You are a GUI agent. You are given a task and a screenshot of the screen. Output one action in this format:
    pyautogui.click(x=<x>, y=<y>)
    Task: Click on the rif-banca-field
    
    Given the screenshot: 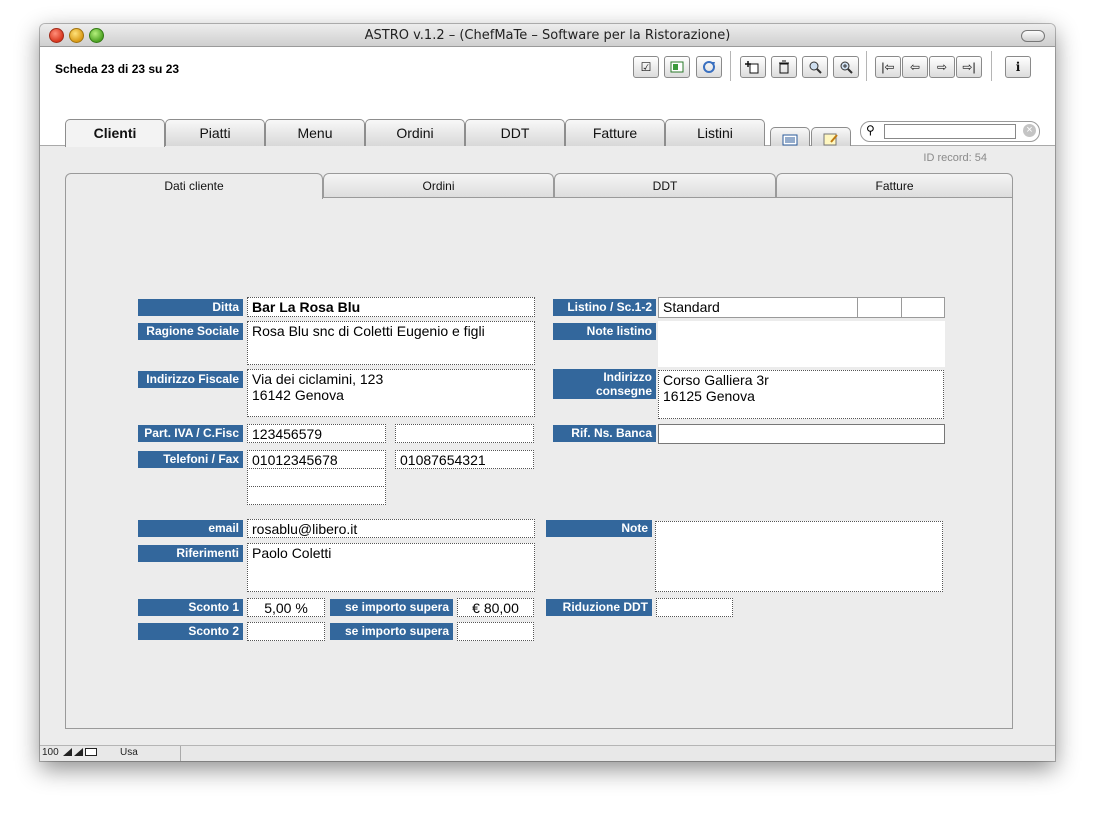 What is the action you would take?
    pyautogui.click(x=801, y=434)
    